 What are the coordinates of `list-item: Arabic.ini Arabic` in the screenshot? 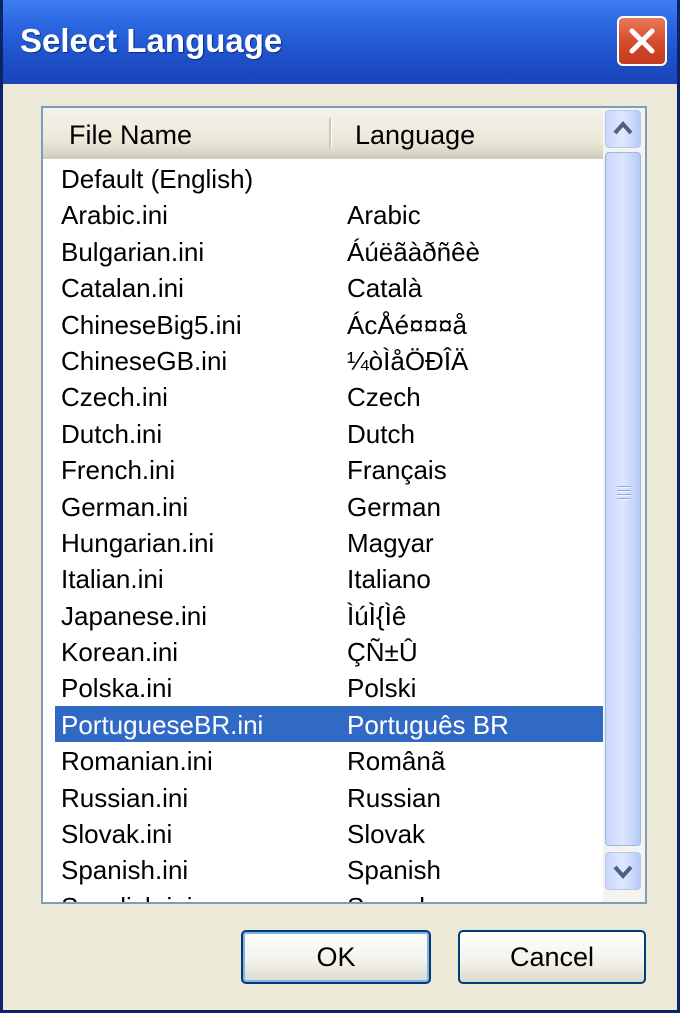 It's located at (323, 214).